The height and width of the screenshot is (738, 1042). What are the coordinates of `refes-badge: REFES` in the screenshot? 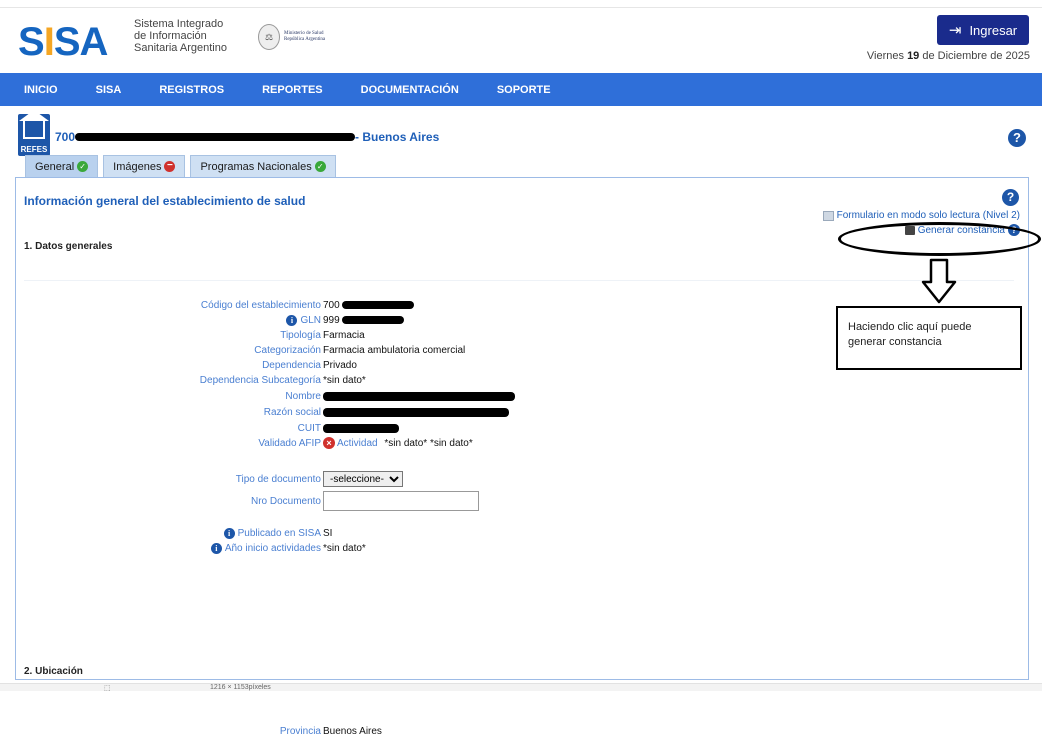 It's located at (34, 133).